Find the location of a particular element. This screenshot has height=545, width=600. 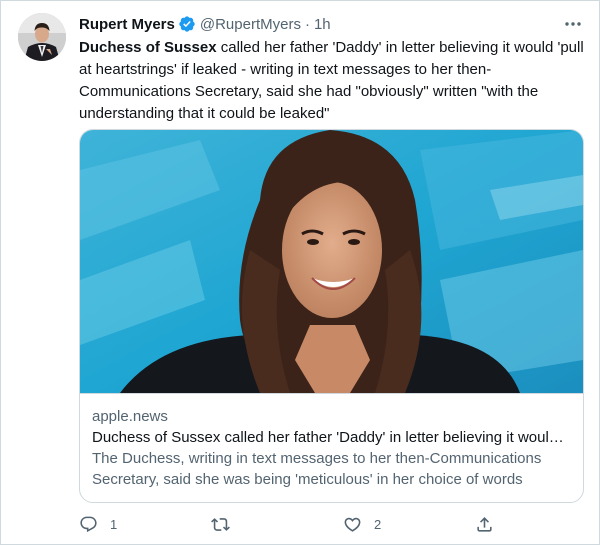

avatar is located at coordinates (42, 37).